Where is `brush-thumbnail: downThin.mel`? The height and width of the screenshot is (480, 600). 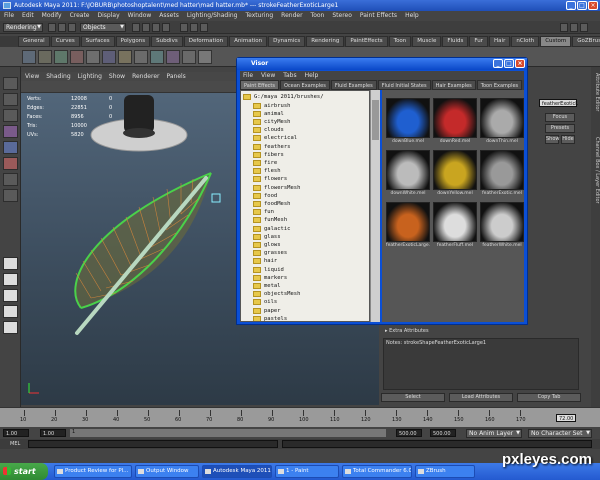 brush-thumbnail: downThin.mel is located at coordinates (502, 122).